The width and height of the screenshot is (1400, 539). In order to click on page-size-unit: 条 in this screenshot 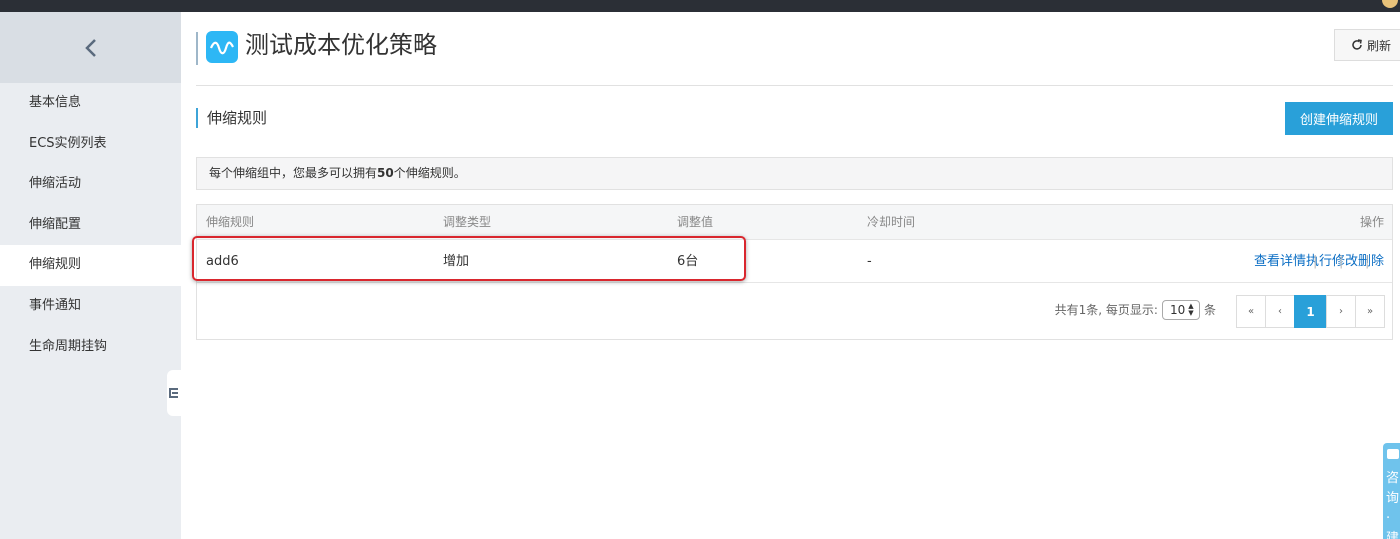, I will do `click(1209, 310)`.